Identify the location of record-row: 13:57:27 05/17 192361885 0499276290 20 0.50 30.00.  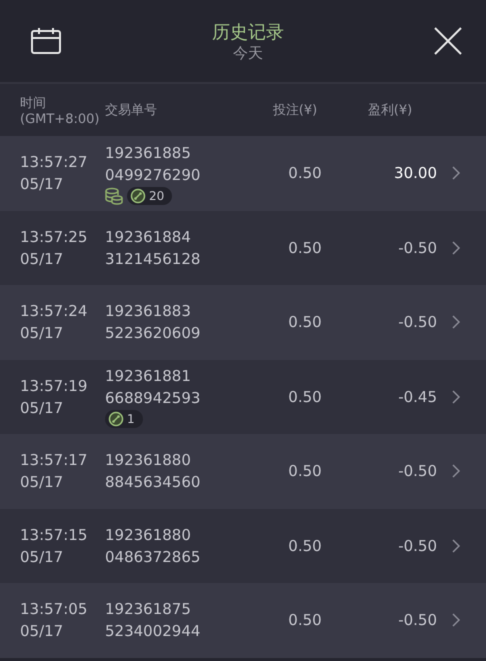
(243, 173).